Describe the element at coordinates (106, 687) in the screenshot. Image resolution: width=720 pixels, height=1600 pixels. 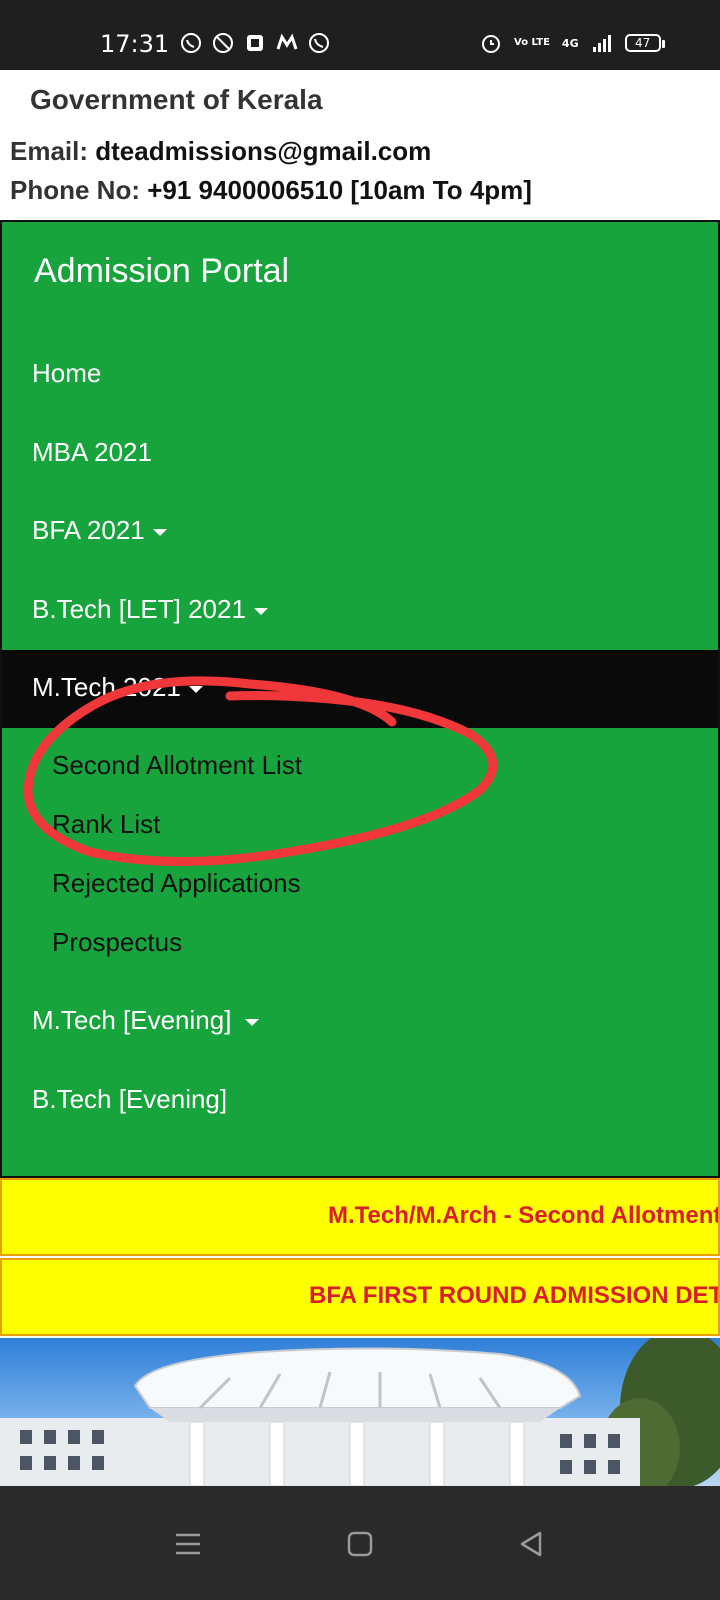
I see `nav-item-label: M.Tech 2021` at that location.